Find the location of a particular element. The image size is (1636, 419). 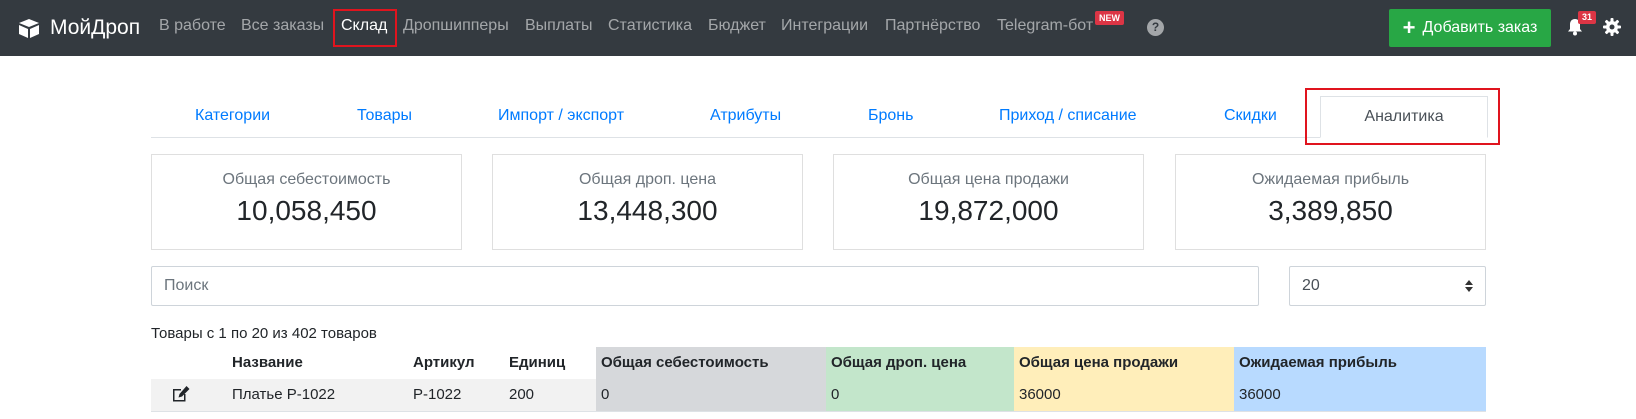

summary-card-total-drop-price: Общая дроп. цена 13,448,300 is located at coordinates (647, 202).